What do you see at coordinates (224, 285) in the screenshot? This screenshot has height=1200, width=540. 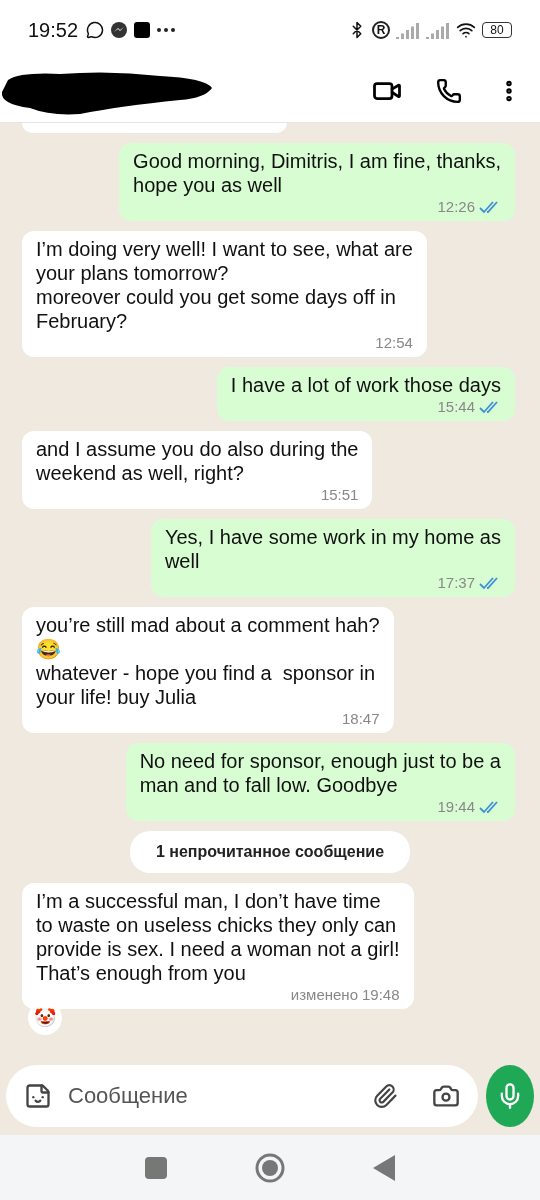 I see `message-text: I’m doing very well! I want to see, what are your plans tomorrow? moreover could you get some days off in February?` at bounding box center [224, 285].